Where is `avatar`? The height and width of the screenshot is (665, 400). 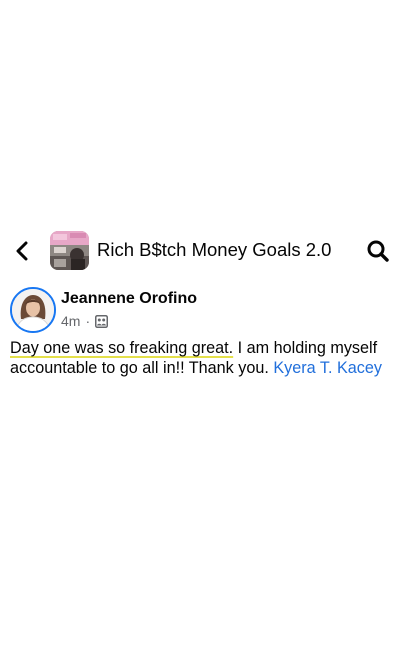
avatar is located at coordinates (33, 310).